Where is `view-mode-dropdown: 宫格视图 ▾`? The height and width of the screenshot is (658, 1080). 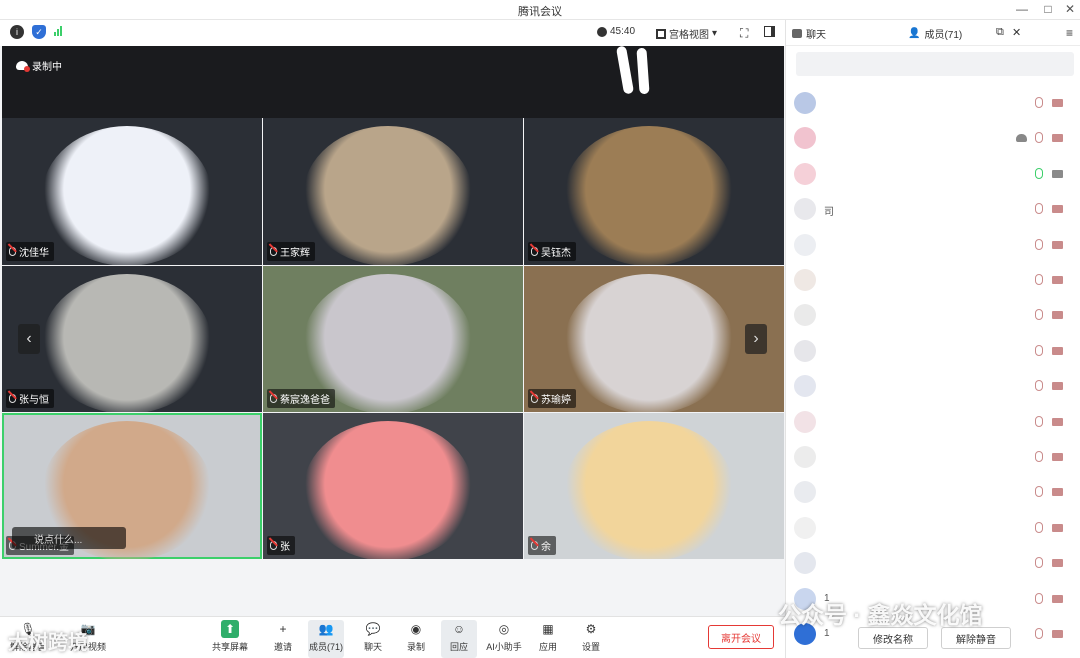 view-mode-dropdown: 宫格视图 ▾ is located at coordinates (686, 33).